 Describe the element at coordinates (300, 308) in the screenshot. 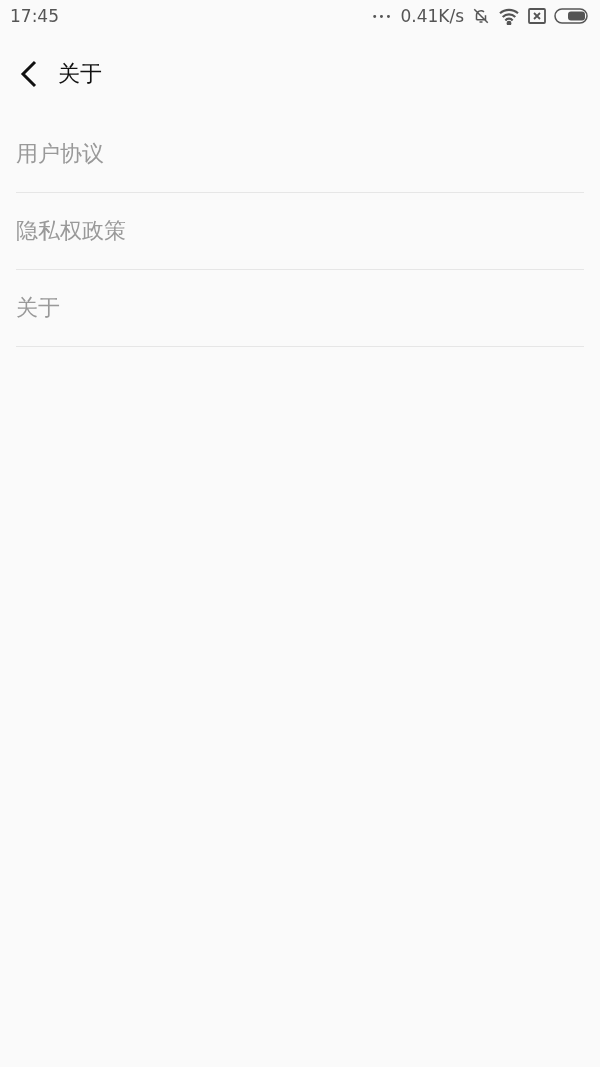

I see `menu-item: 关于` at that location.